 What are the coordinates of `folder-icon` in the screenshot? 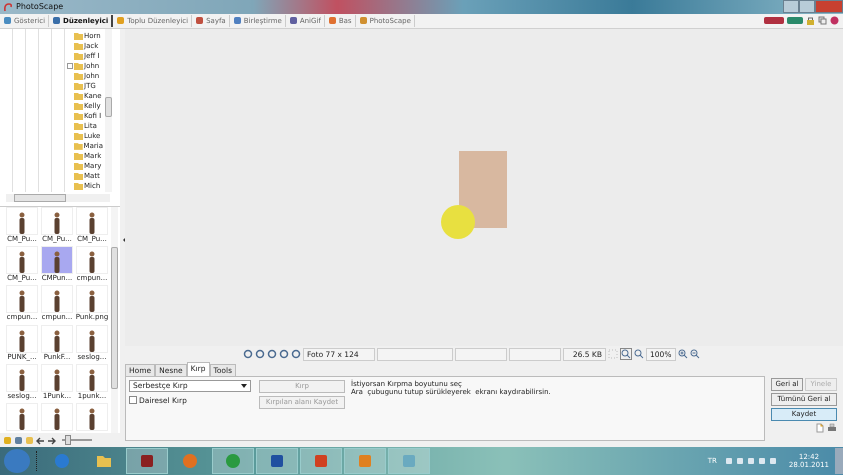 It's located at (104, 461).